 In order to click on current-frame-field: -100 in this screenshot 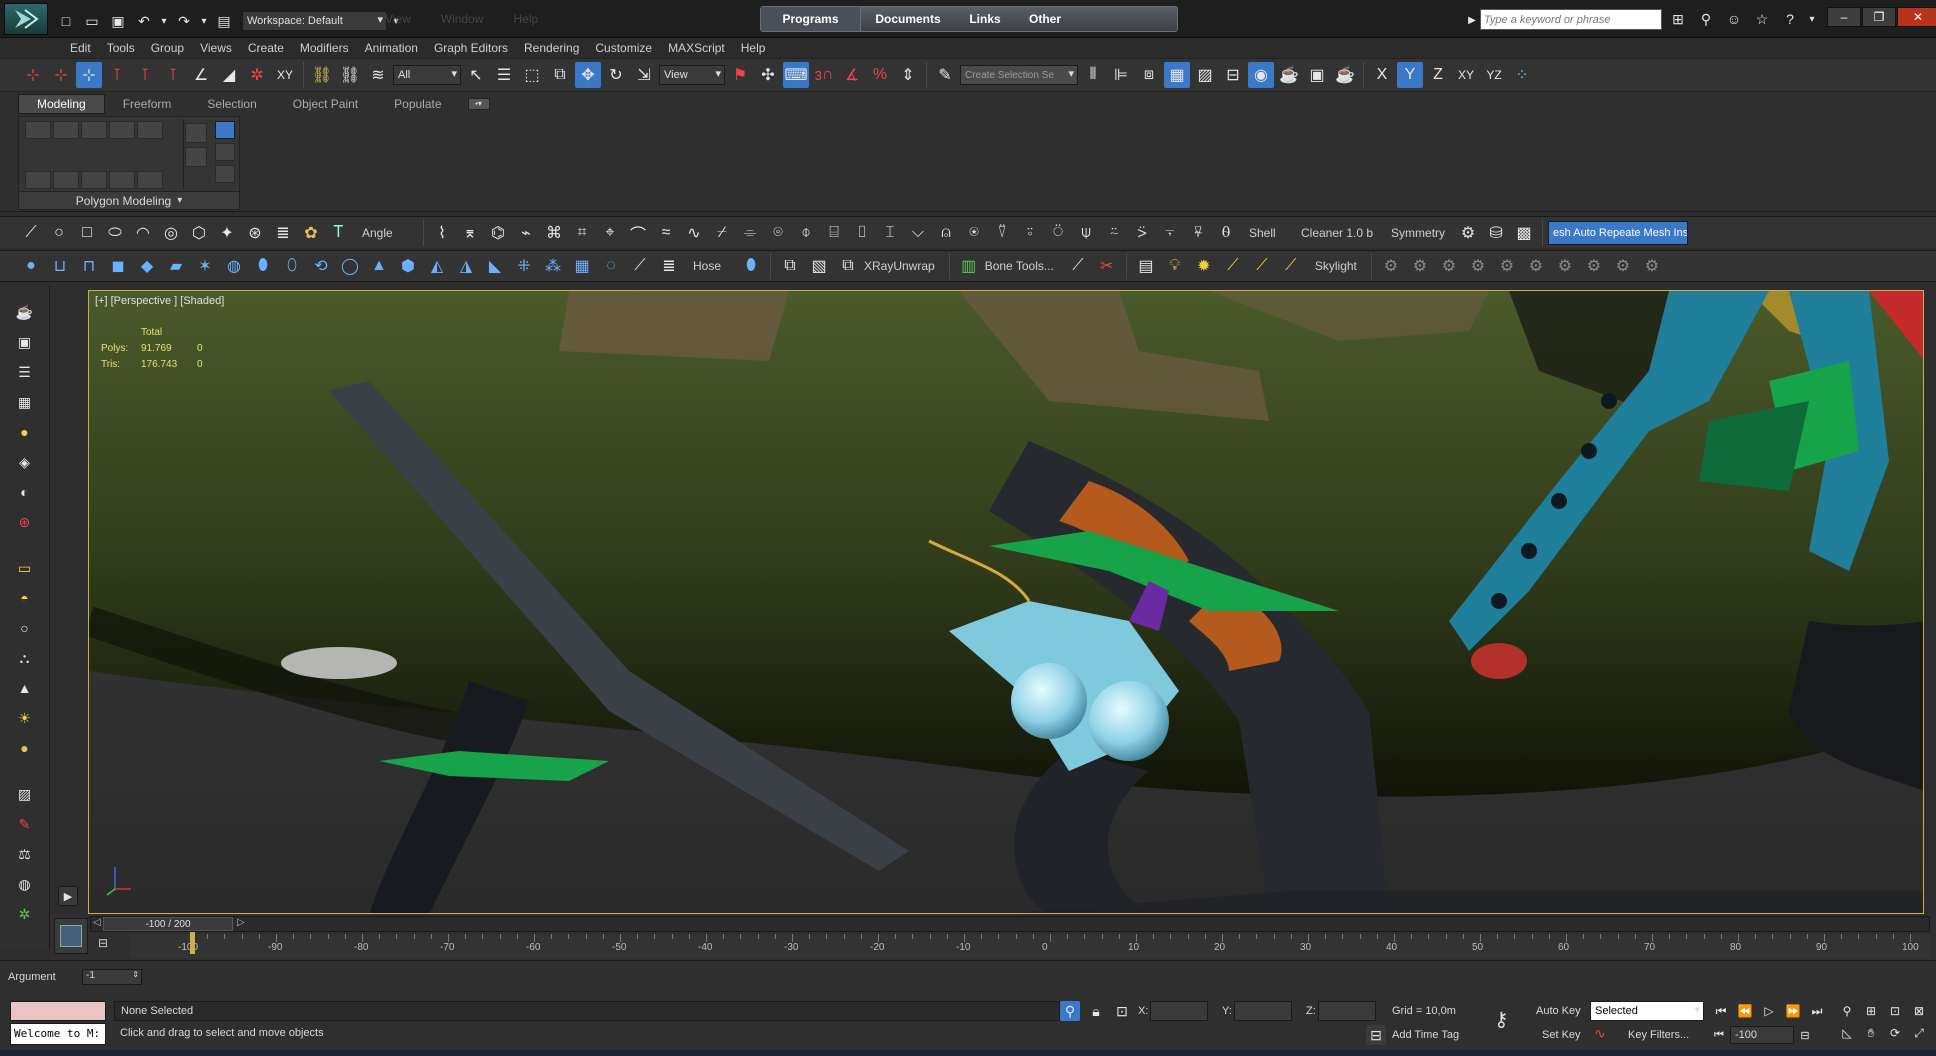, I will do `click(1762, 1035)`.